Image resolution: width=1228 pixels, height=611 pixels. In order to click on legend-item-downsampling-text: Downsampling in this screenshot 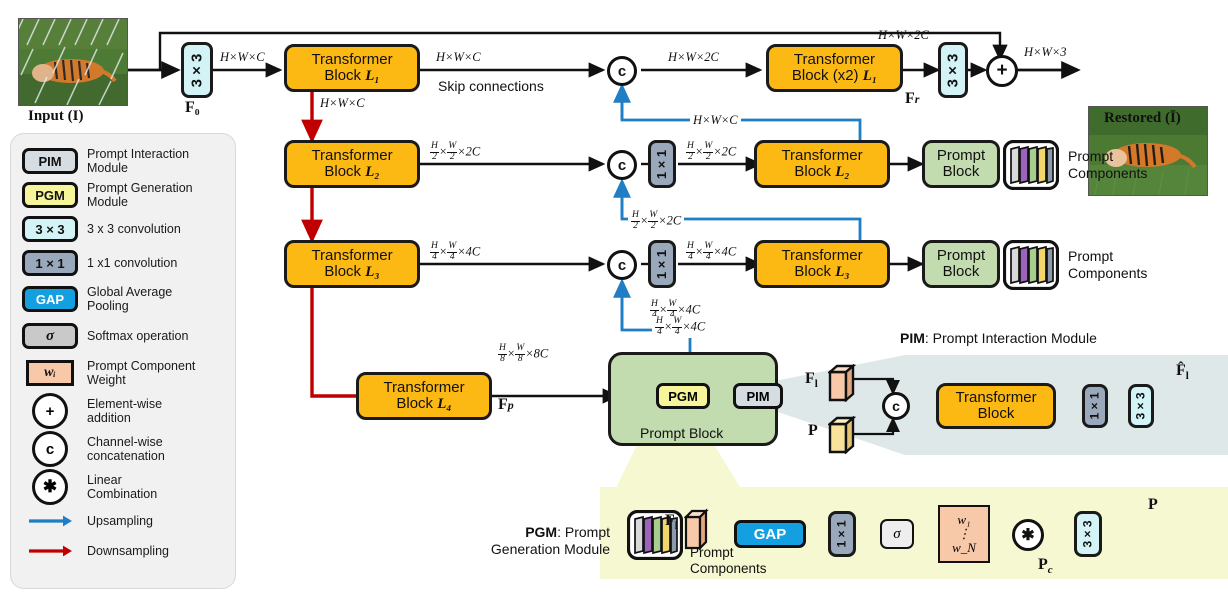, I will do `click(128, 551)`.